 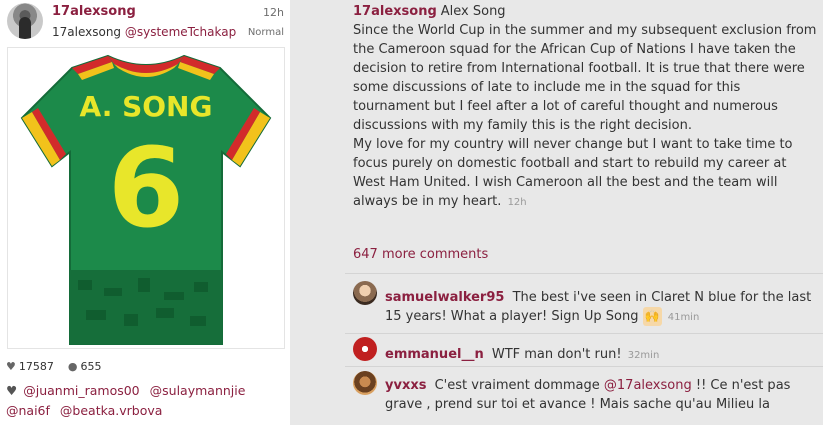 What do you see at coordinates (648, 385) in the screenshot?
I see `comment-mention: @17alexsong` at bounding box center [648, 385].